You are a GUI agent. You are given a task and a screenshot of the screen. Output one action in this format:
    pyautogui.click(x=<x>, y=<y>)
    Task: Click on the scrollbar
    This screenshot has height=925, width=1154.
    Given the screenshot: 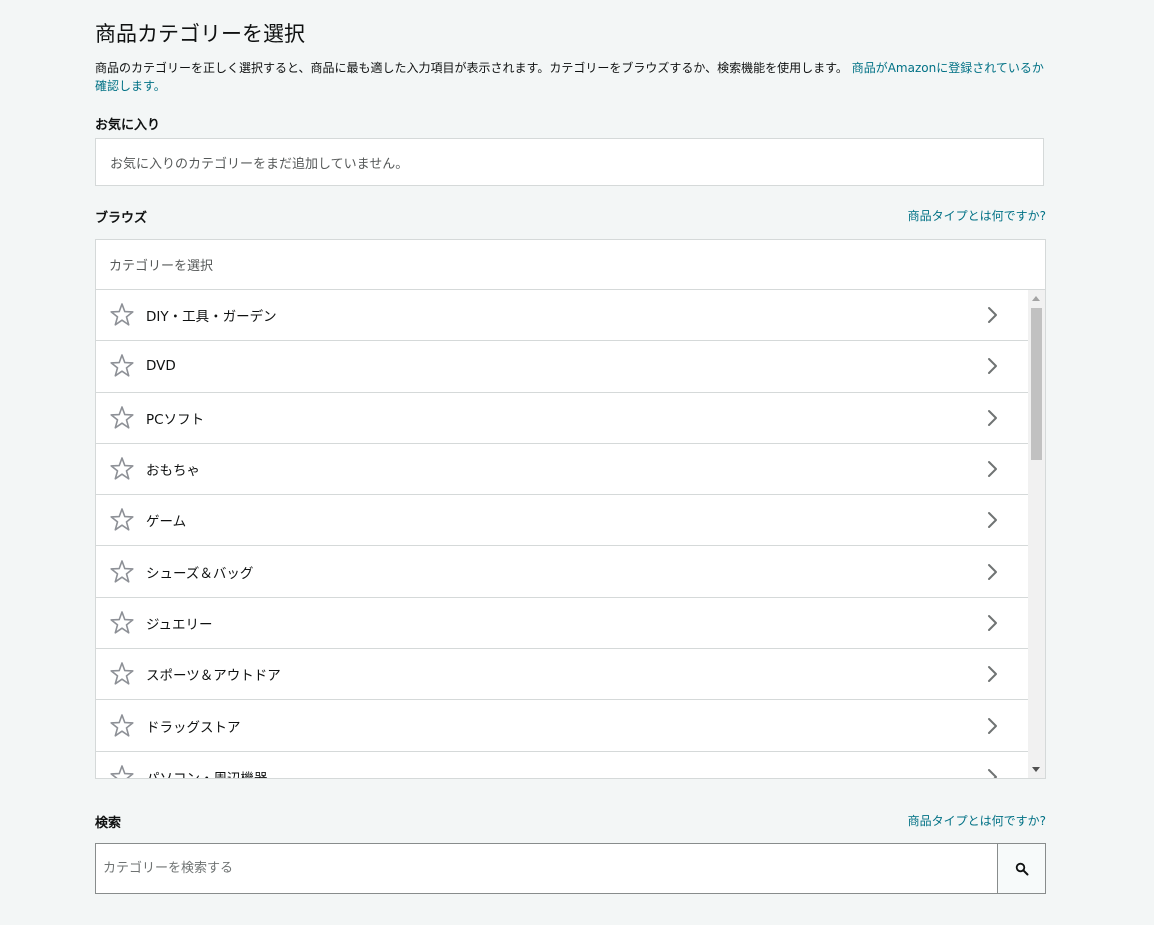 What is the action you would take?
    pyautogui.click(x=1036, y=534)
    